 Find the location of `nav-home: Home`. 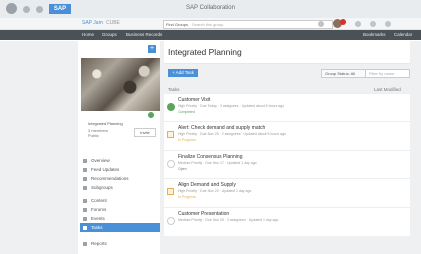

nav-home: Home is located at coordinates (88, 34).